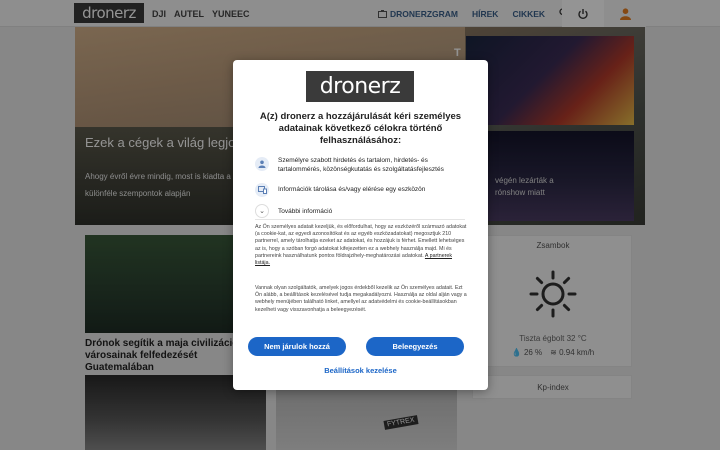  Describe the element at coordinates (262, 190) in the screenshot. I see `device-icon` at that location.